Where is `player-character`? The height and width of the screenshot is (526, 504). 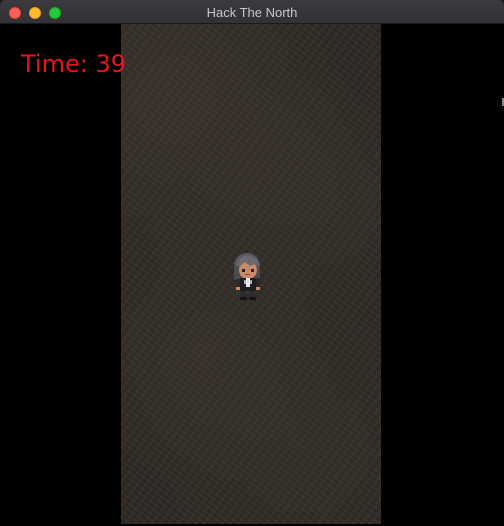 player-character is located at coordinates (247, 276).